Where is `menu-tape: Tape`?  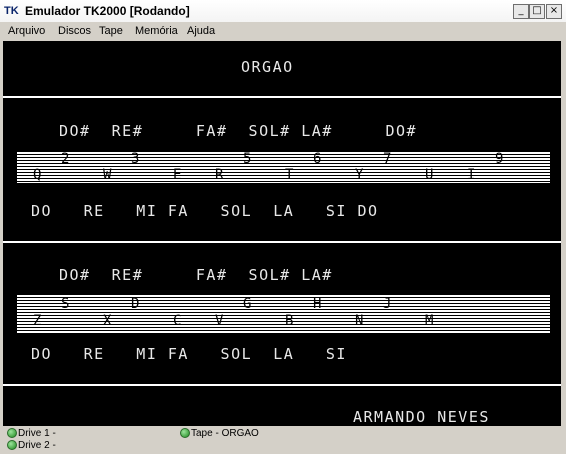
menu-tape: Tape is located at coordinates (111, 31).